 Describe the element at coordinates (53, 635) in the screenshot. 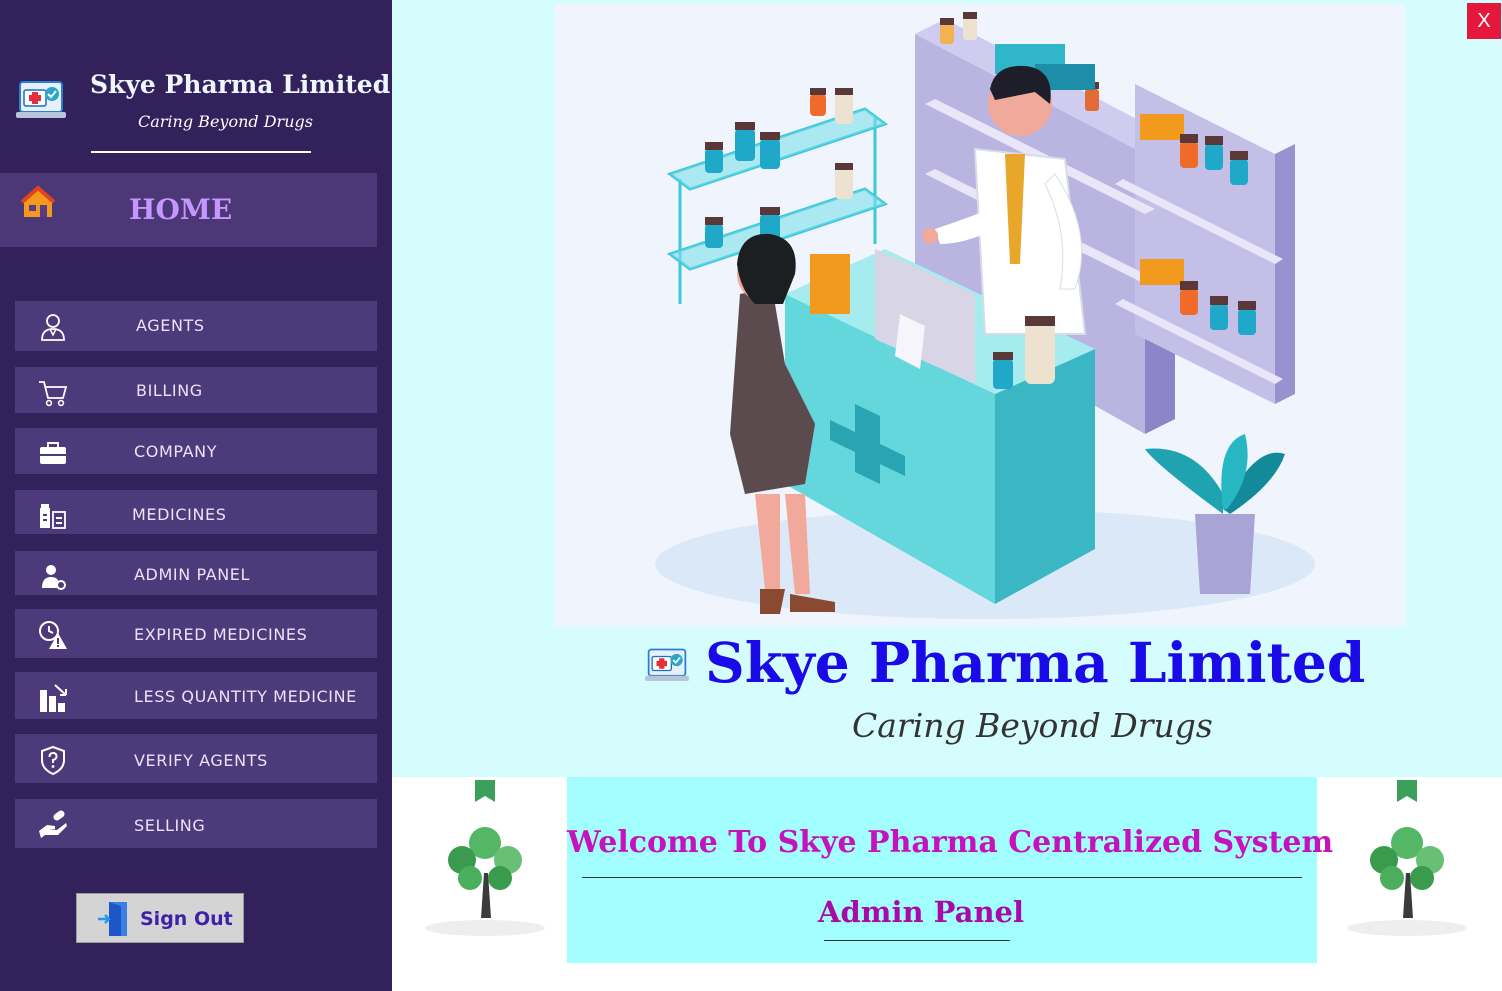

I see `expired-warning-icon` at that location.